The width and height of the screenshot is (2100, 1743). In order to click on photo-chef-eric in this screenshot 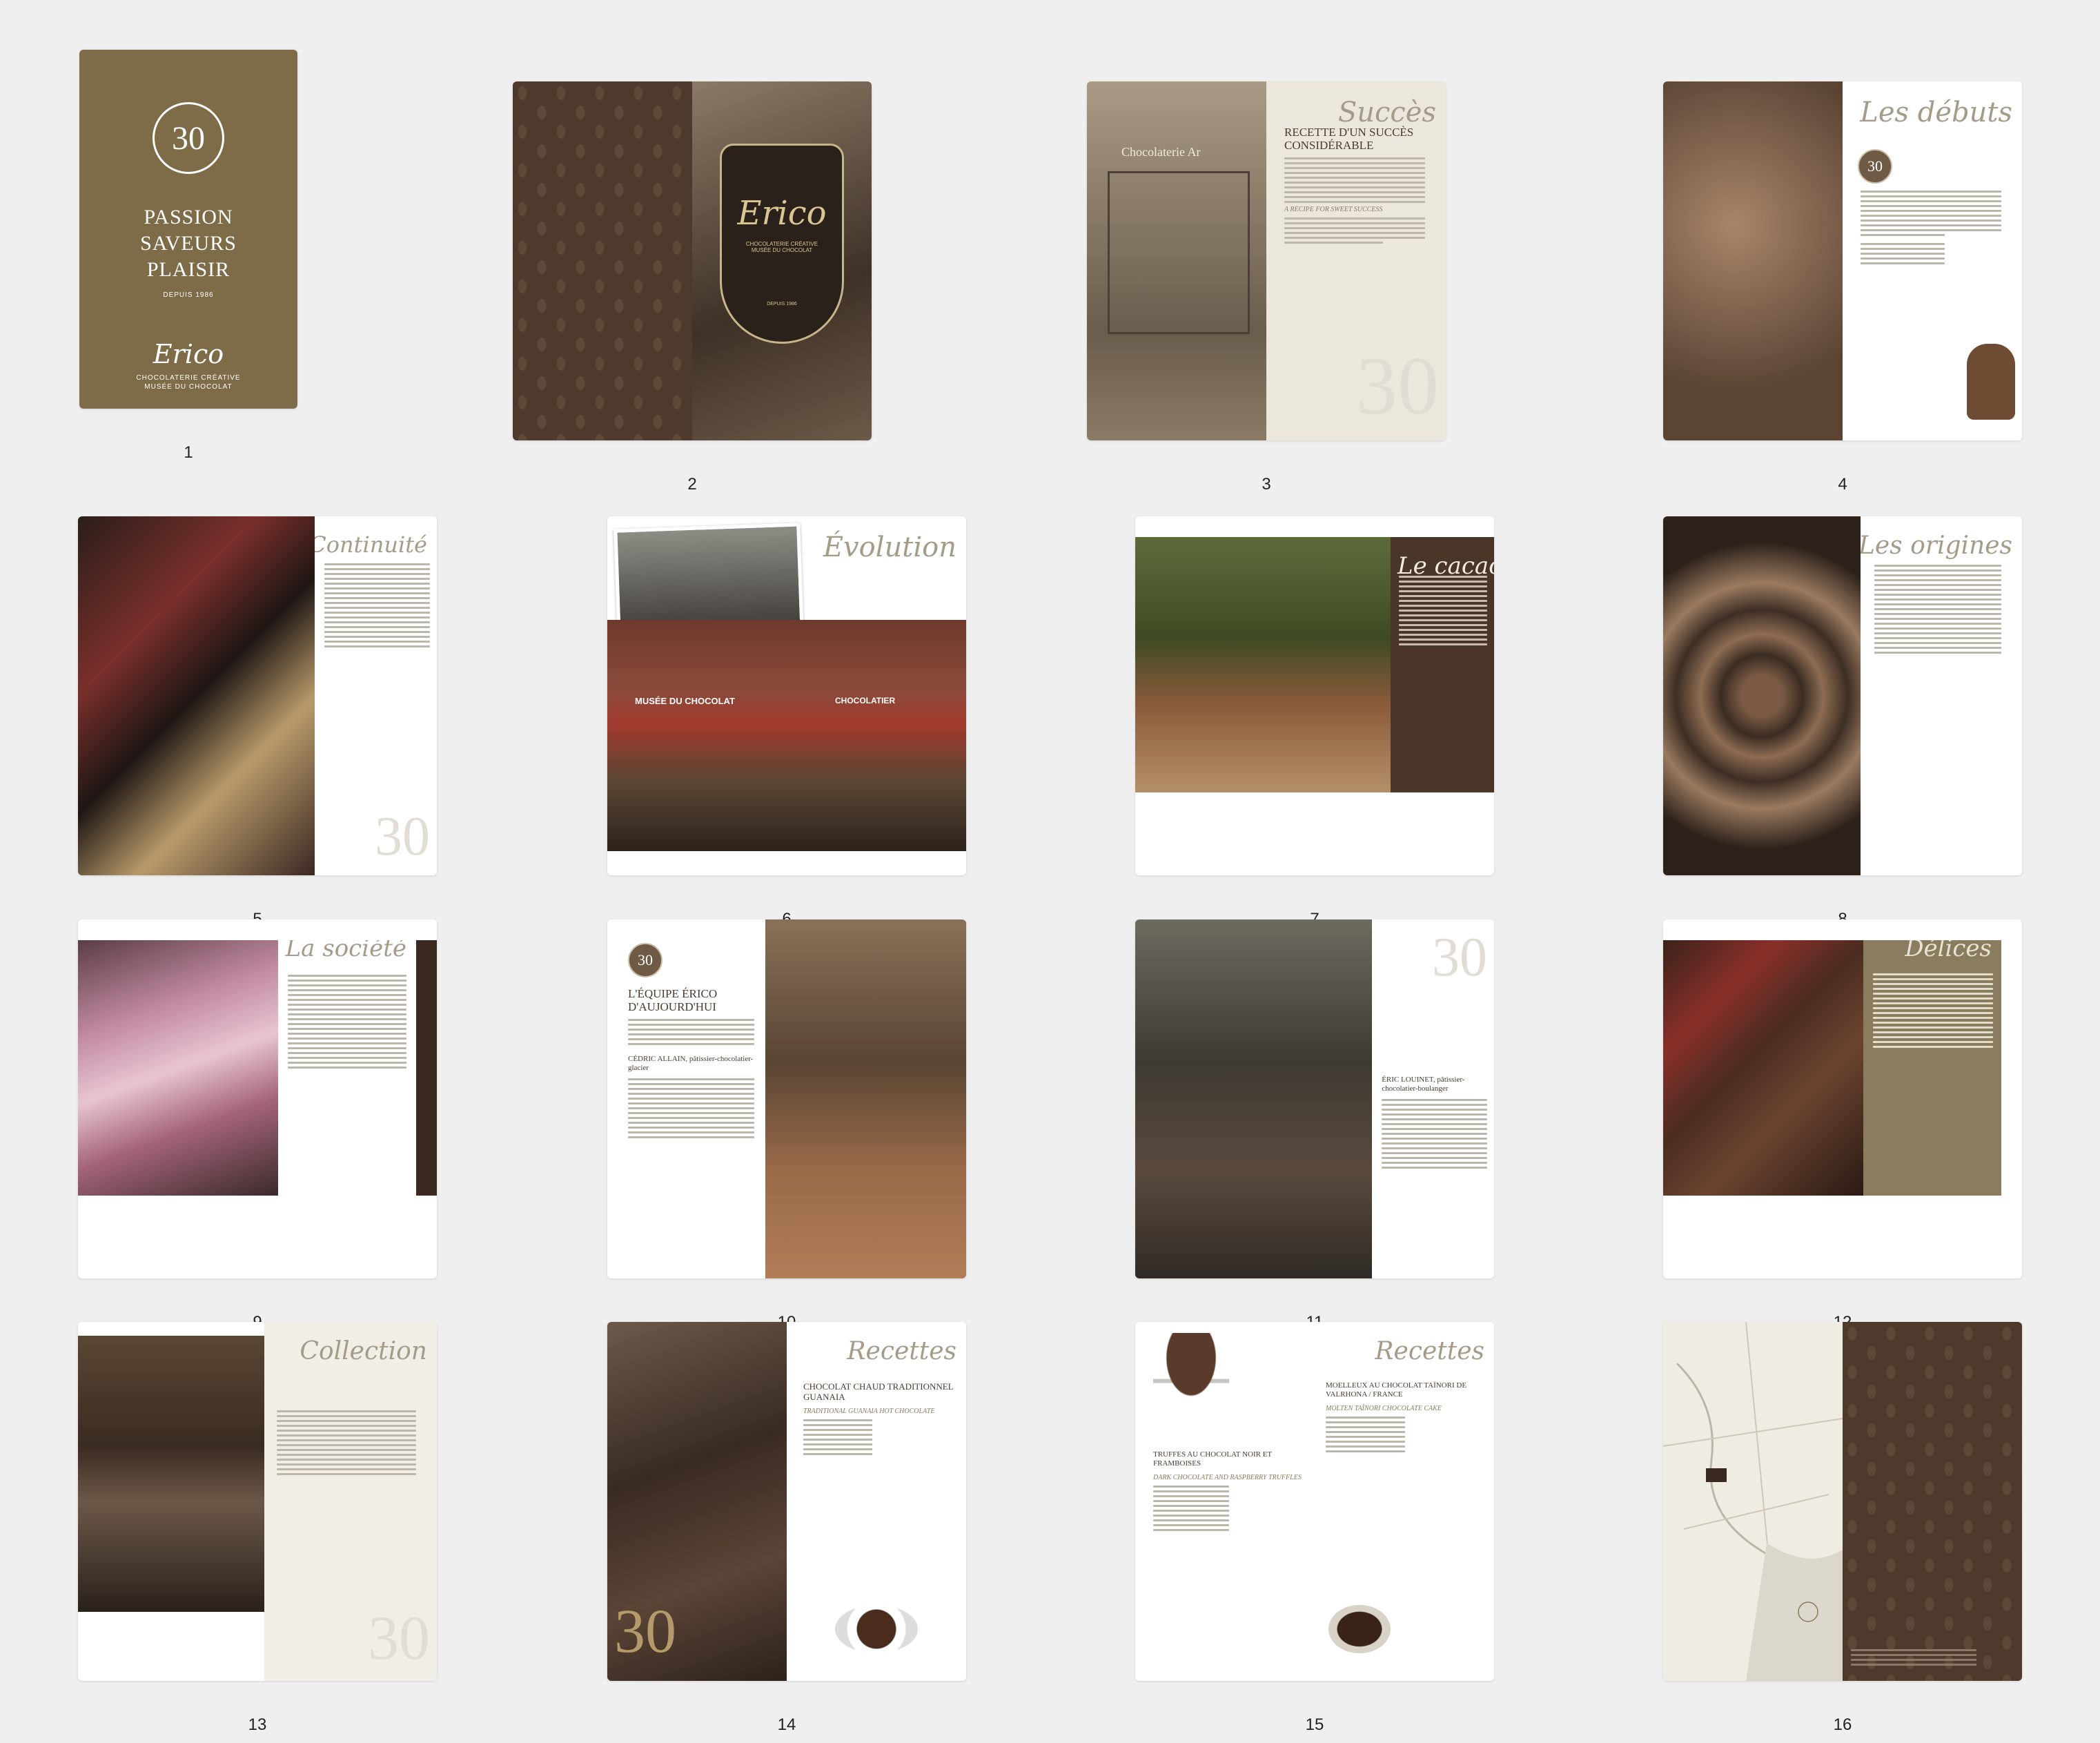, I will do `click(1254, 1098)`.